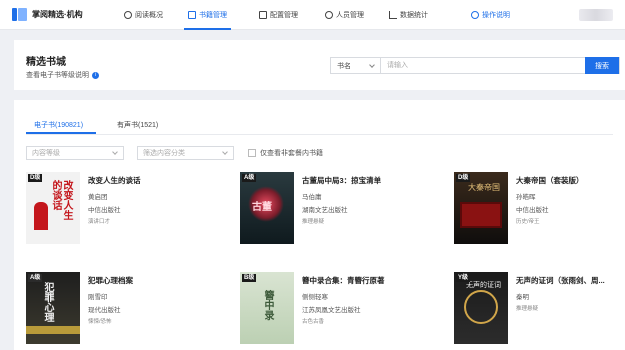  I want to click on nav-item-reading-overview: 阅读概况, so click(143, 15).